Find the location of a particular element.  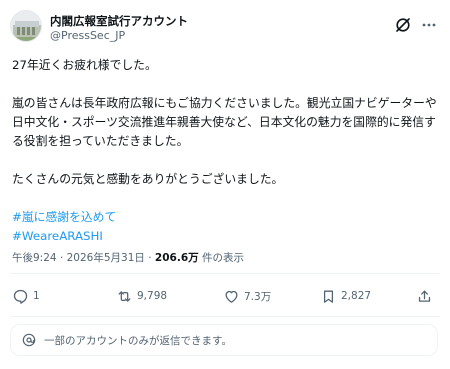

like-count: 7.3万 is located at coordinates (258, 296).